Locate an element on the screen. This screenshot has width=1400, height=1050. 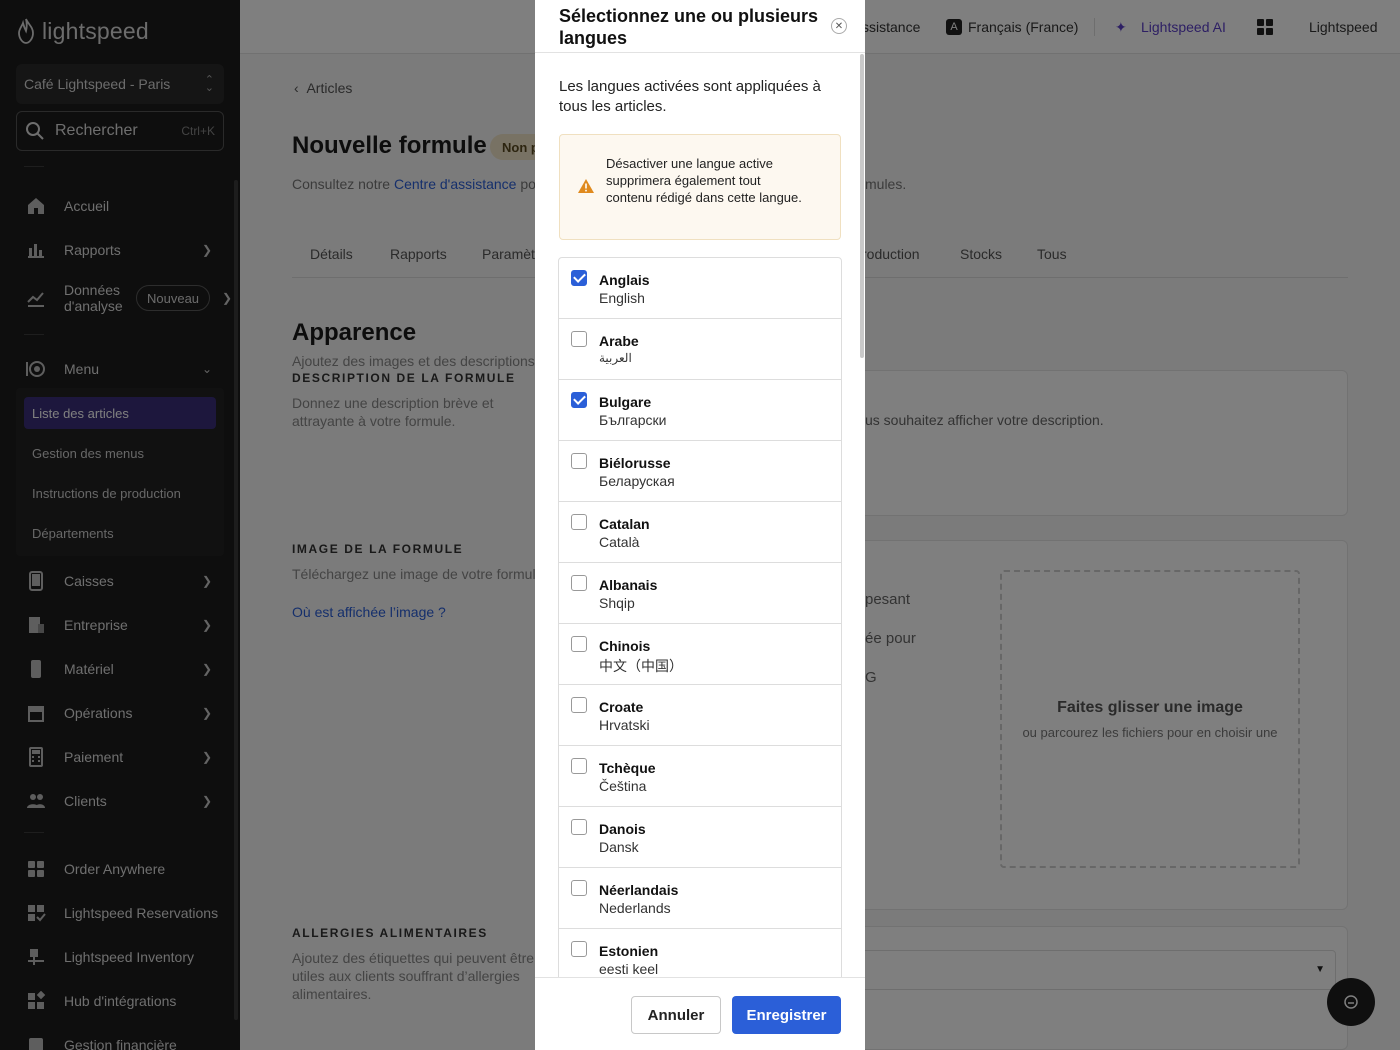
language-row-arabe: Arabe العربية is located at coordinates (700, 349).